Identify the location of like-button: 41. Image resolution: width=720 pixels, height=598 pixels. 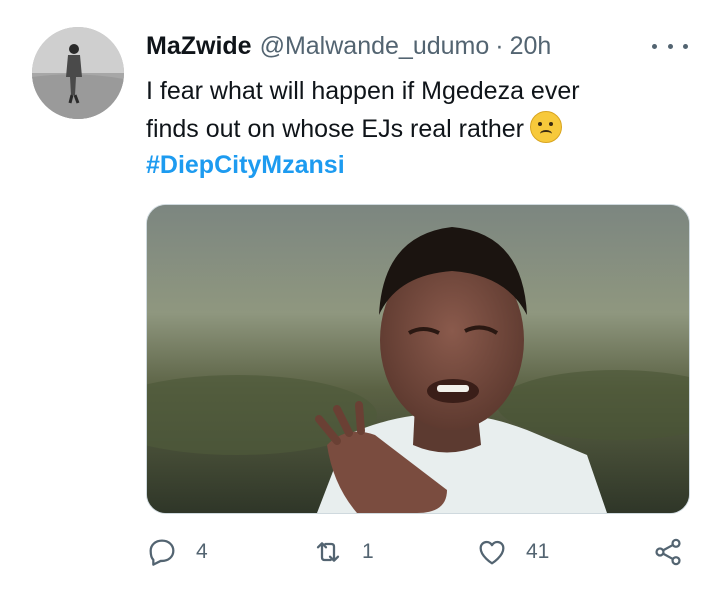
(512, 552).